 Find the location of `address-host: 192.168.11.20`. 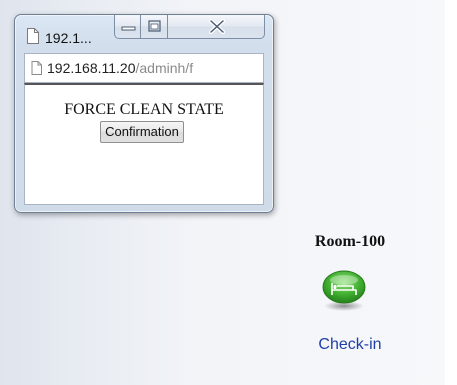

address-host: 192.168.11.20 is located at coordinates (91, 68).